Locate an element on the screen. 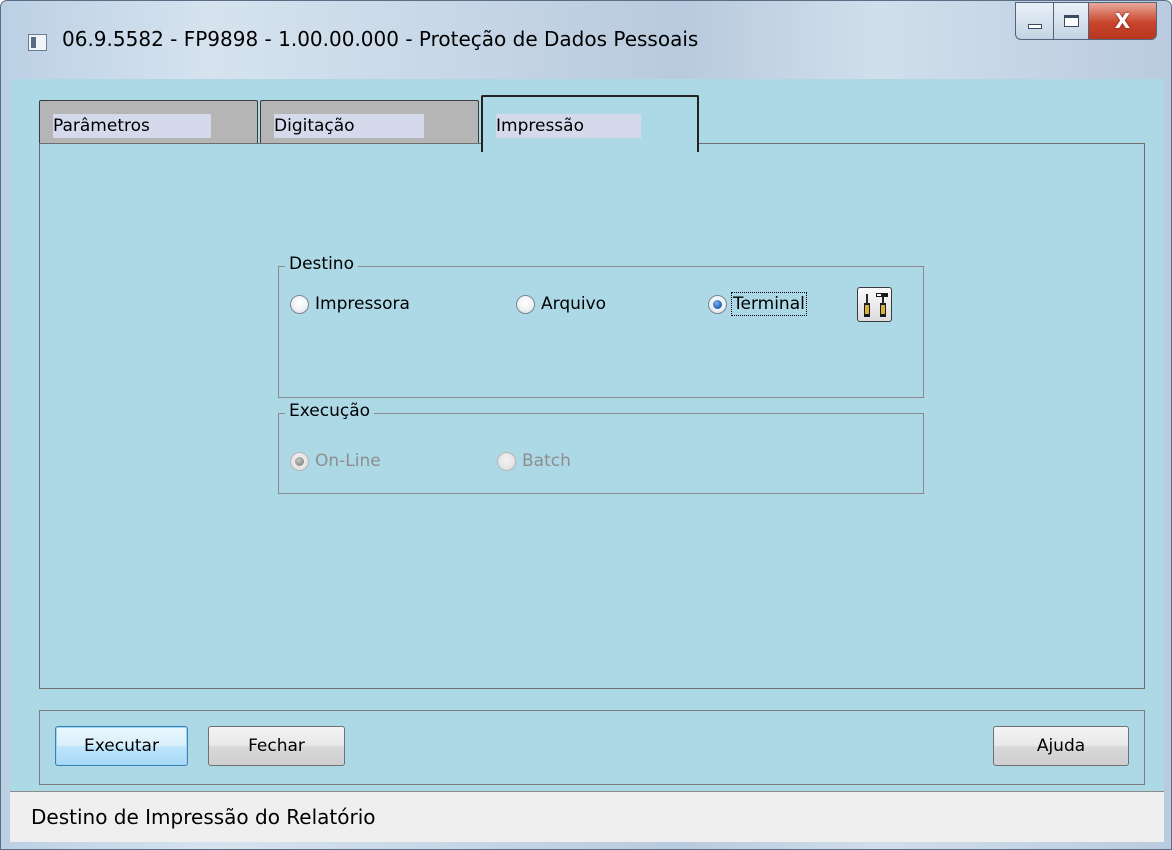 Image resolution: width=1172 pixels, height=850 pixels. printer-config-button is located at coordinates (874, 304).